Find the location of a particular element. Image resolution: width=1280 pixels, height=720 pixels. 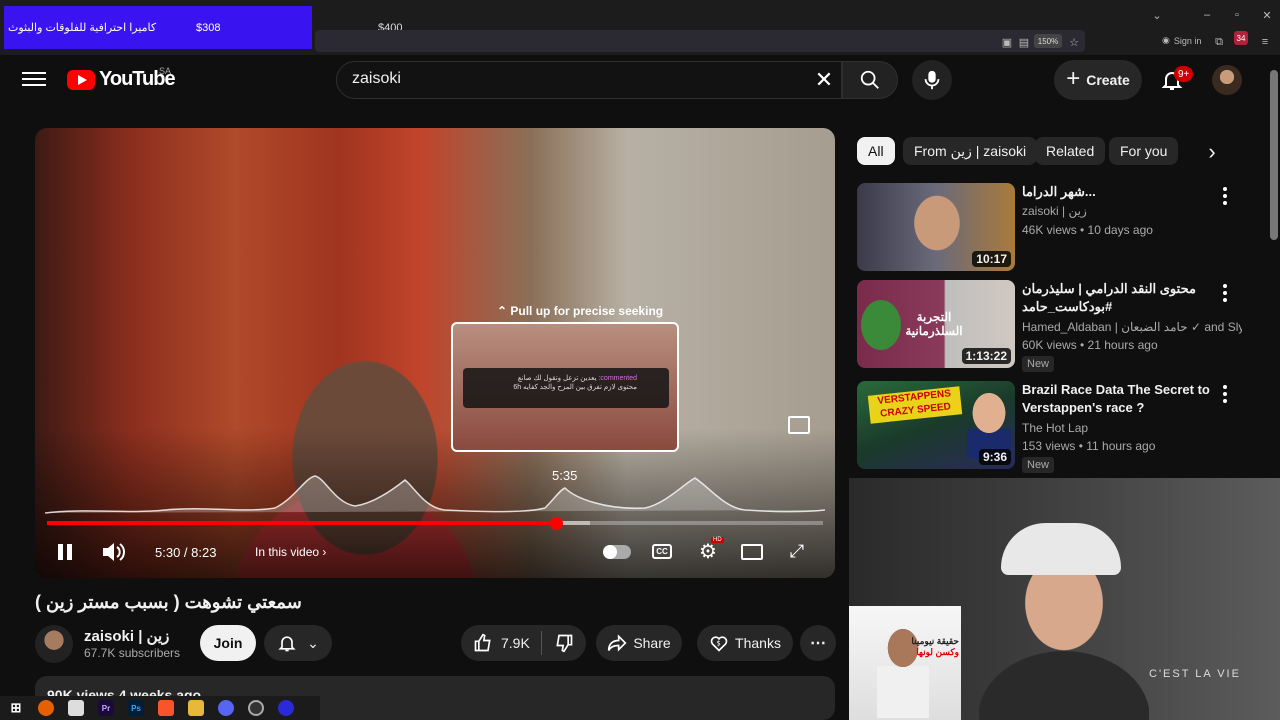

in-this-video-button: In this video › is located at coordinates (290, 552).